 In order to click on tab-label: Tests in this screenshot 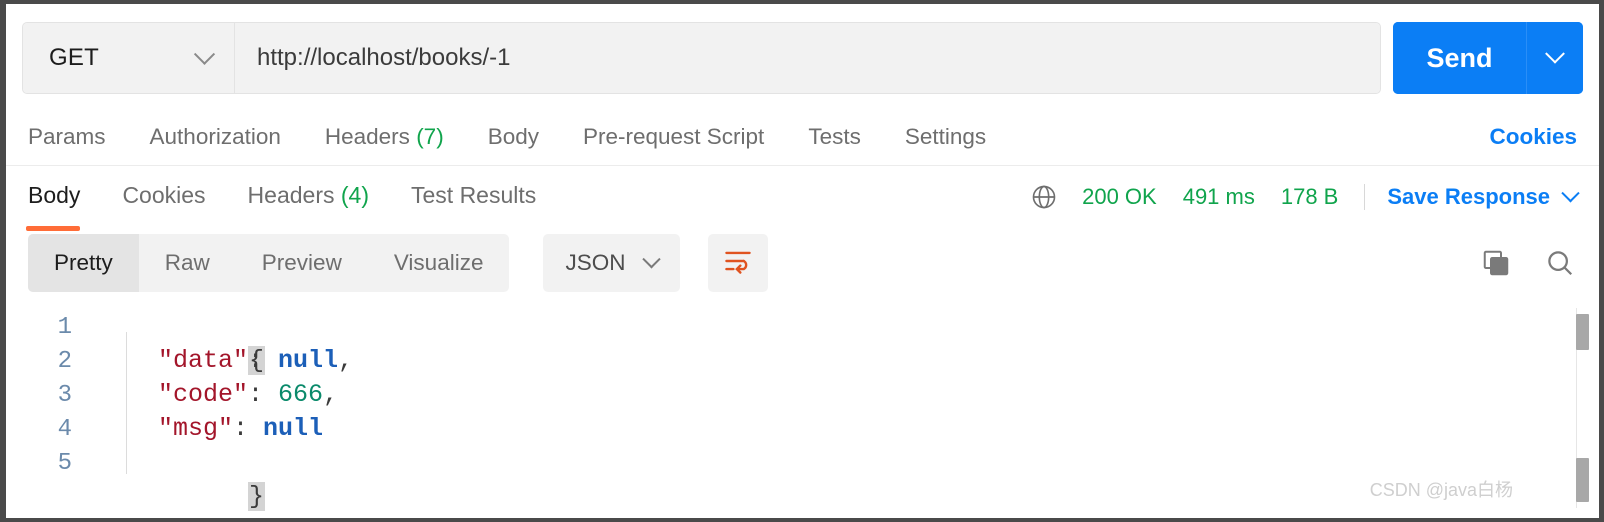, I will do `click(834, 136)`.